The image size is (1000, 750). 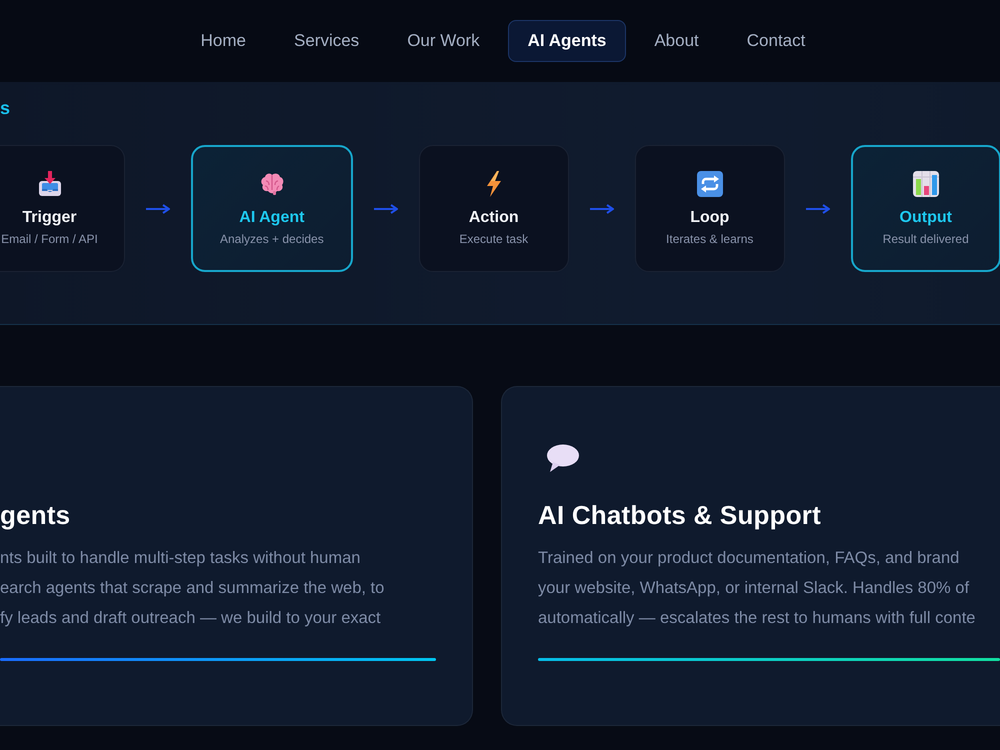 What do you see at coordinates (710, 218) in the screenshot?
I see `step-title: Loop` at bounding box center [710, 218].